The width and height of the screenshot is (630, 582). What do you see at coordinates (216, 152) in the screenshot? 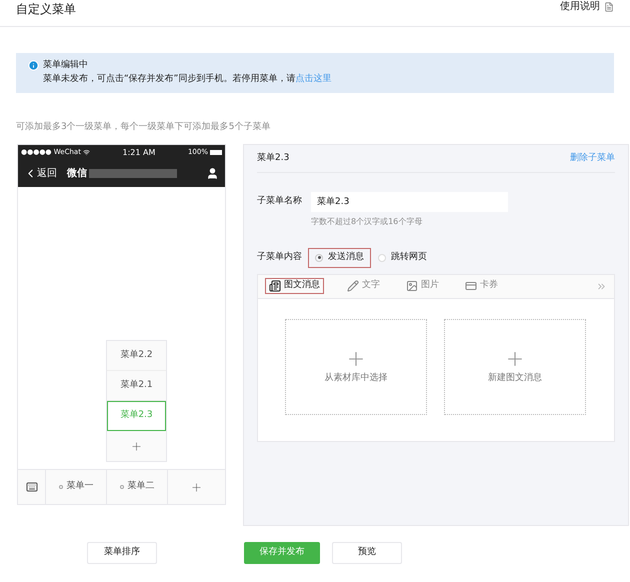
I see `battery-icon` at bounding box center [216, 152].